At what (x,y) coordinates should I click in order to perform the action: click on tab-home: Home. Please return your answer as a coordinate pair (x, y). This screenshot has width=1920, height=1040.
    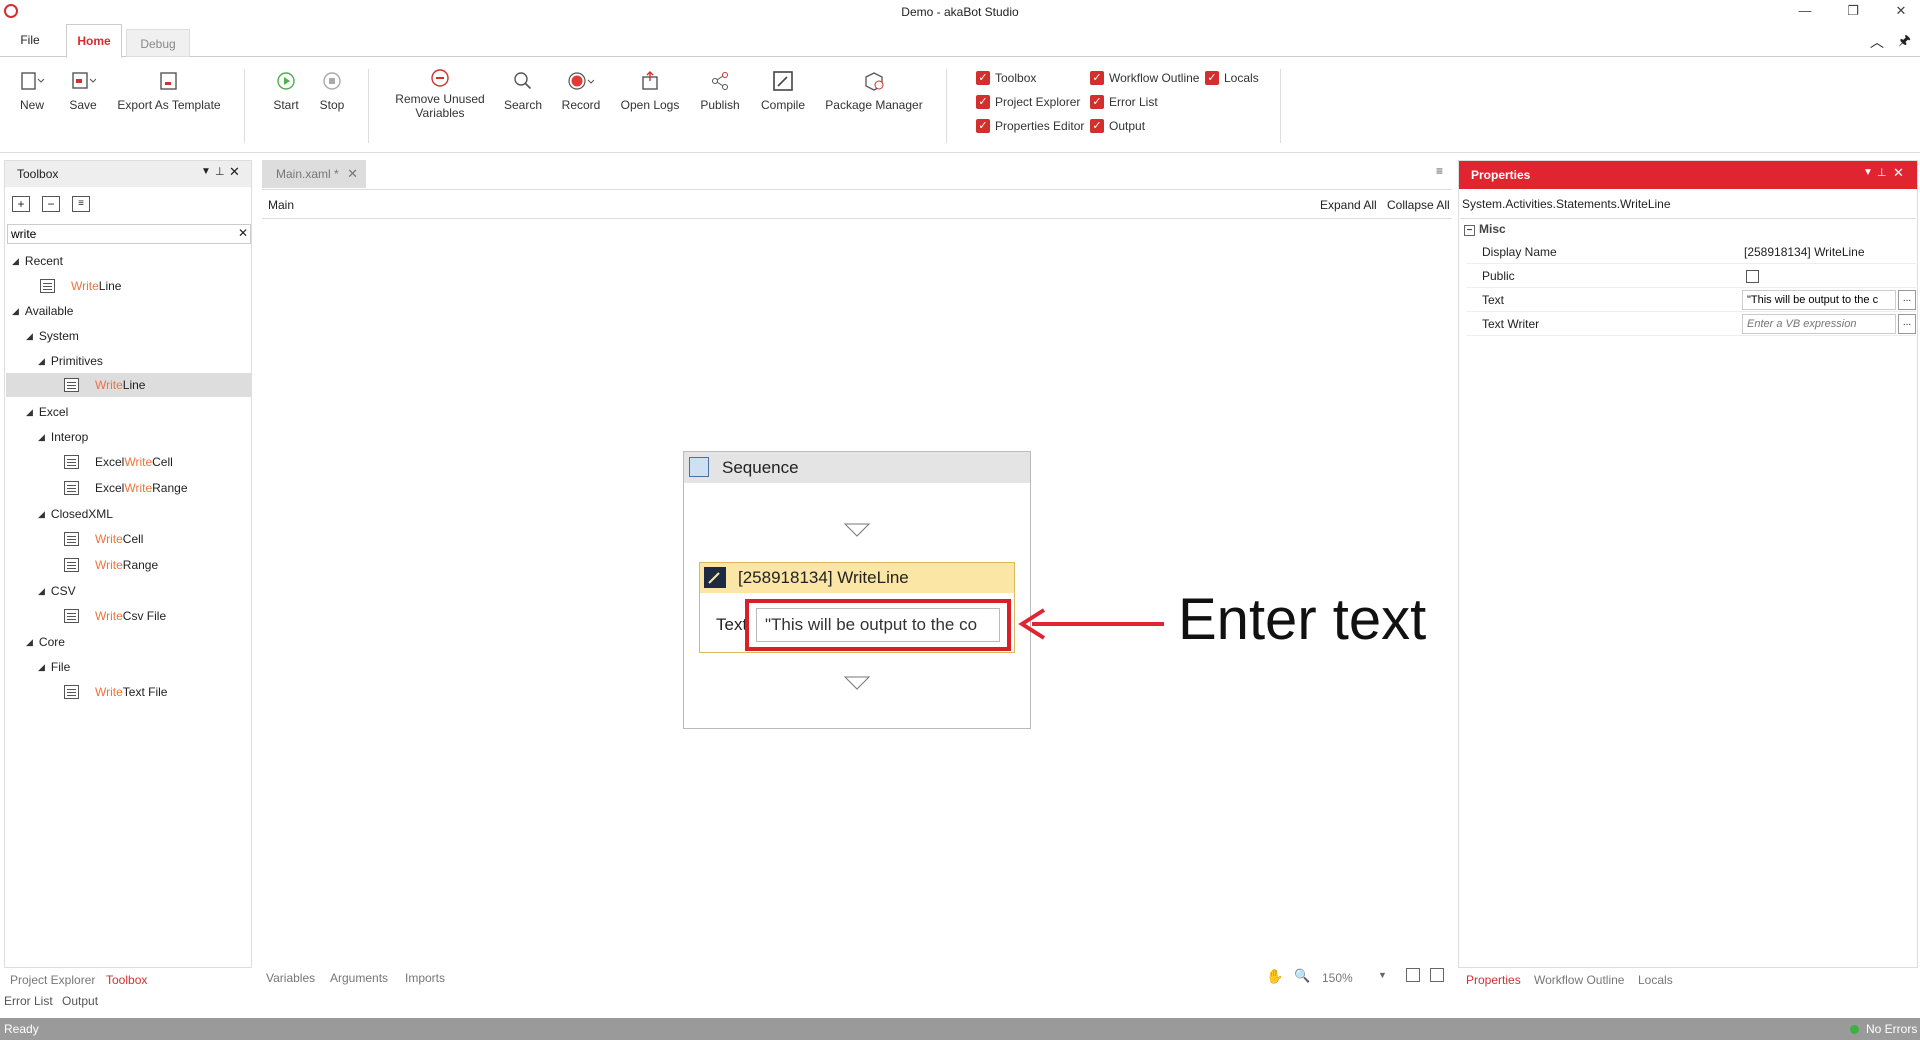
    Looking at the image, I should click on (94, 41).